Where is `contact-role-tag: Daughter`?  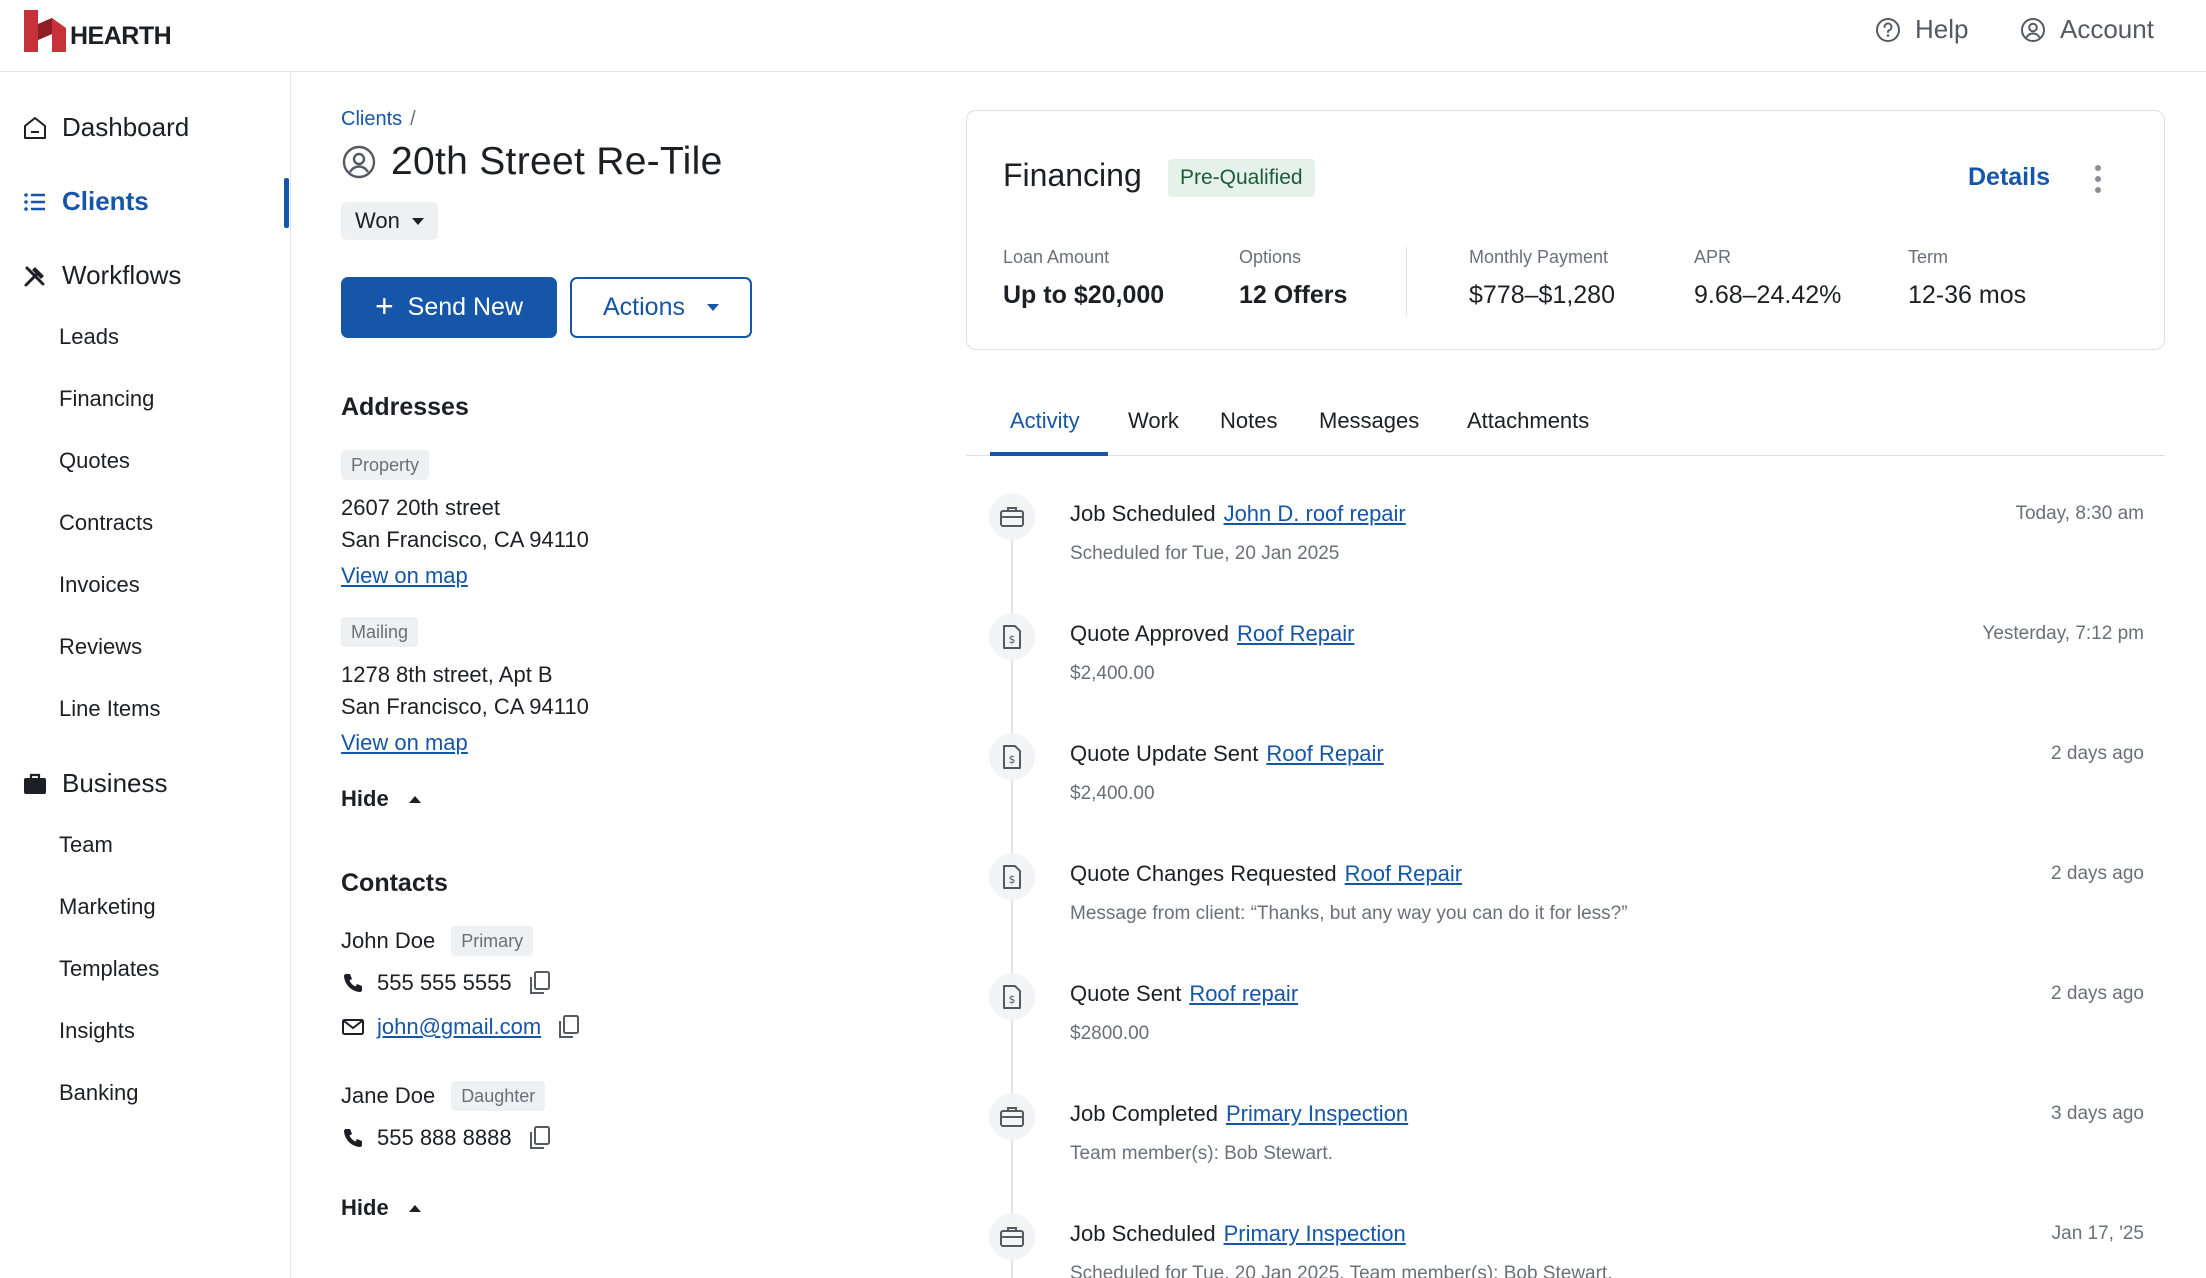 contact-role-tag: Daughter is located at coordinates (498, 1096).